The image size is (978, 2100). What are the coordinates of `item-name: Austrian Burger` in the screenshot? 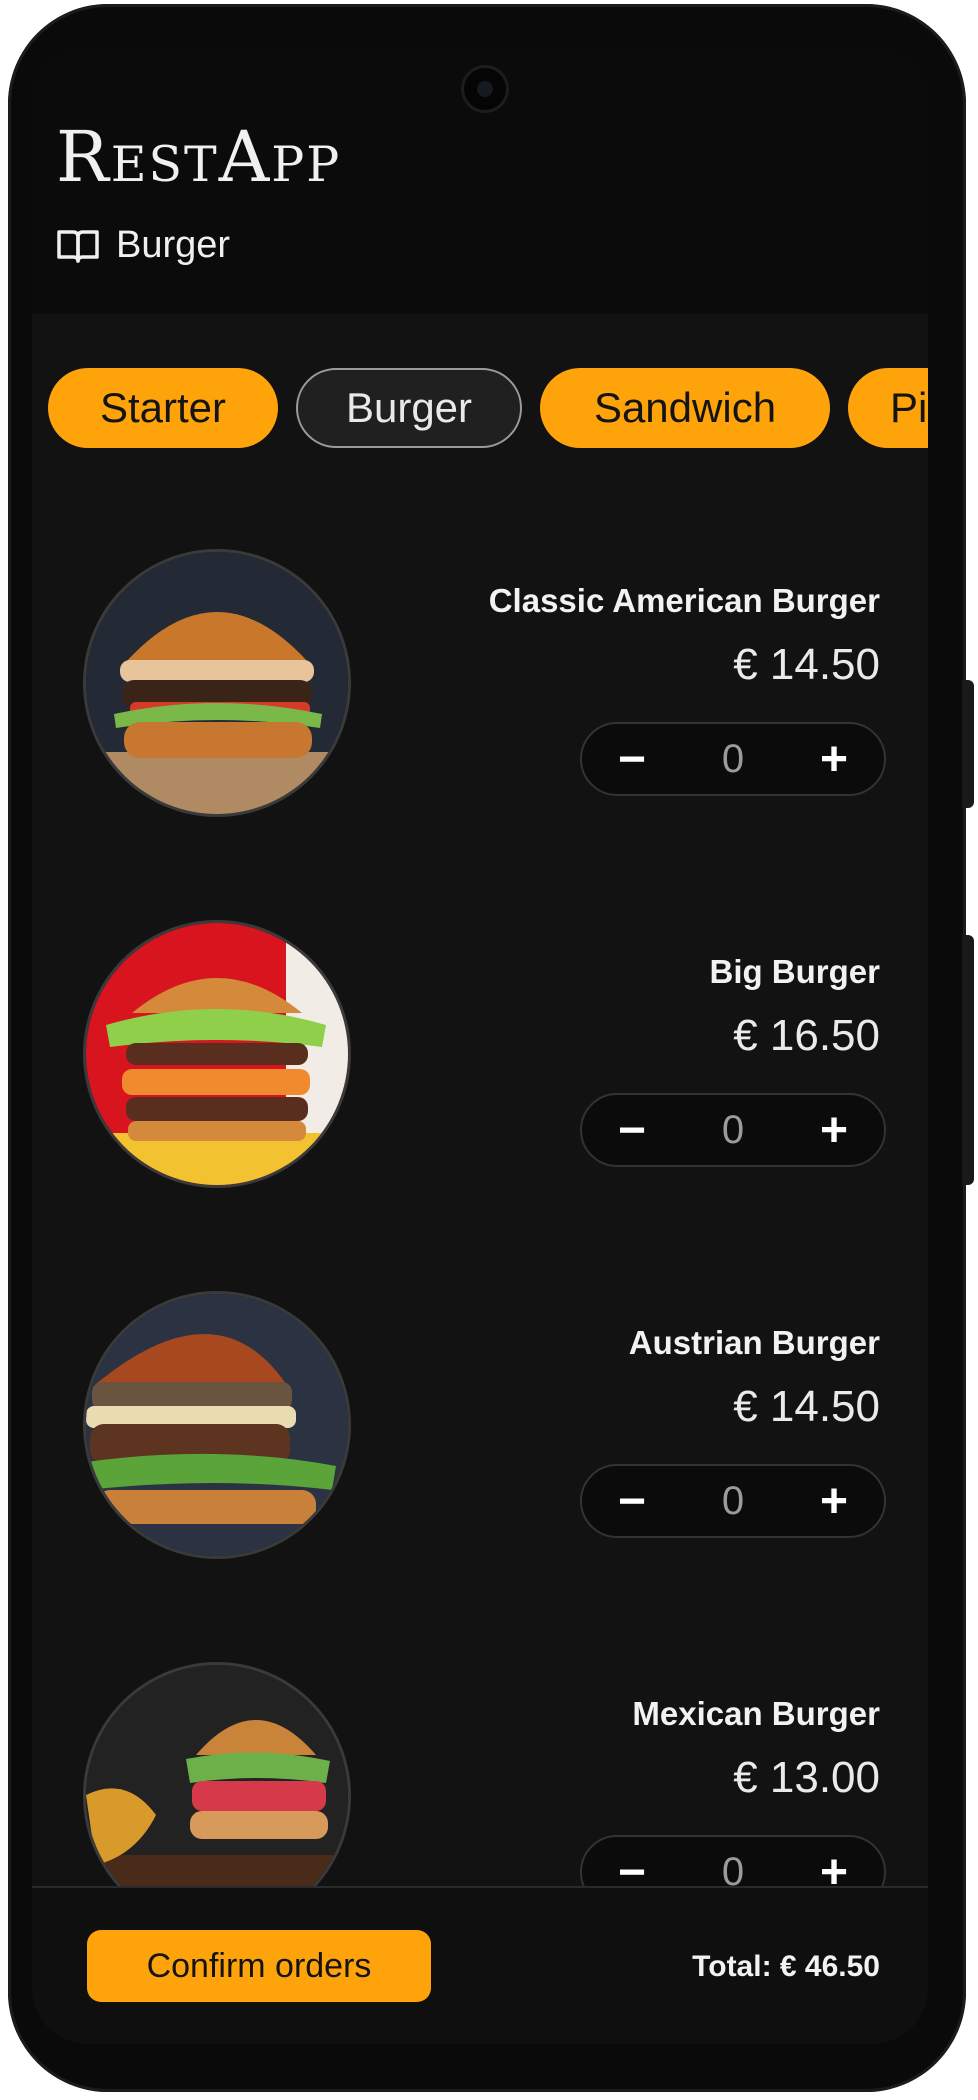 It's located at (754, 1342).